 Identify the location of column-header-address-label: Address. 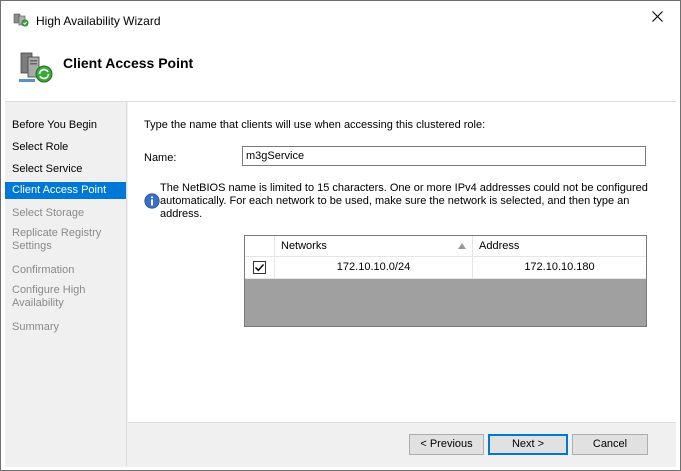
(499, 246).